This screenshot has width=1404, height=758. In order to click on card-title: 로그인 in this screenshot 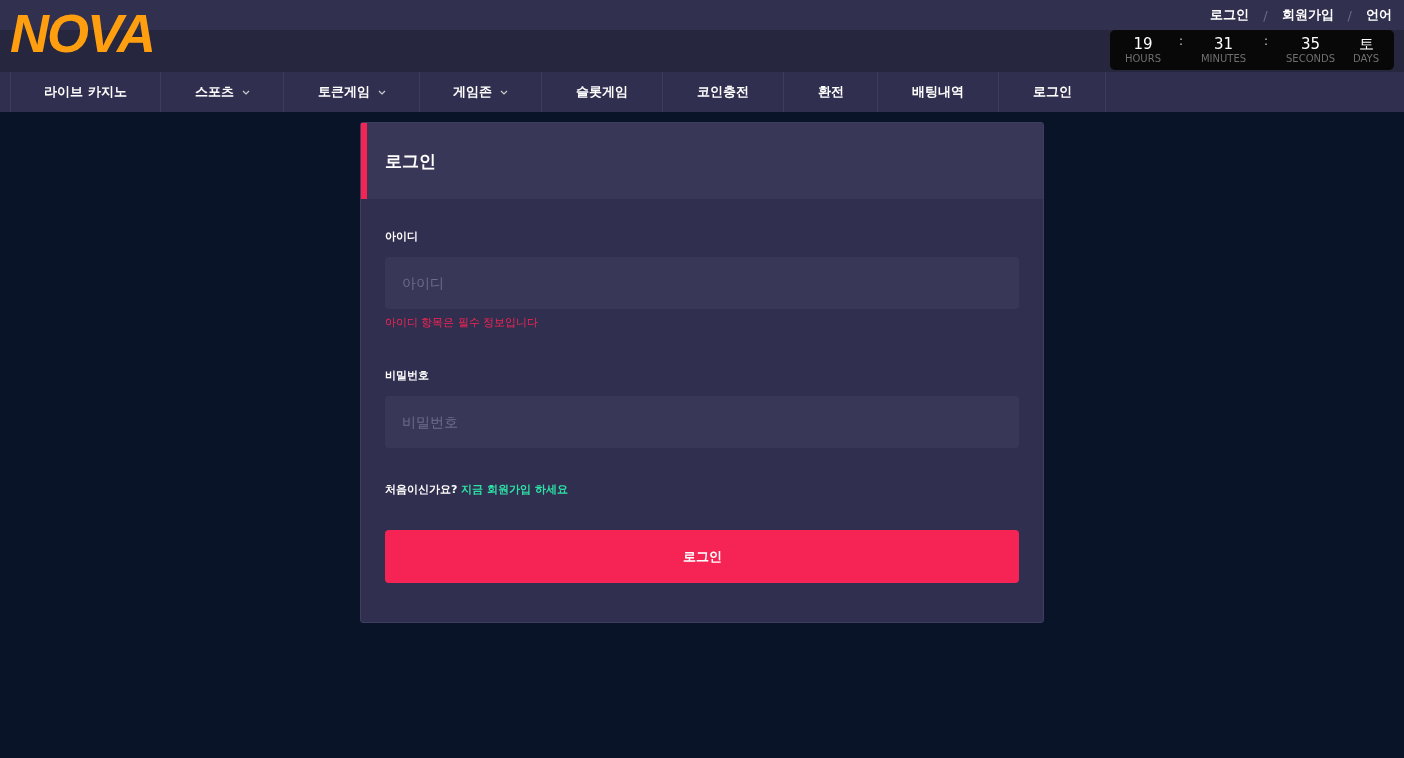, I will do `click(702, 161)`.